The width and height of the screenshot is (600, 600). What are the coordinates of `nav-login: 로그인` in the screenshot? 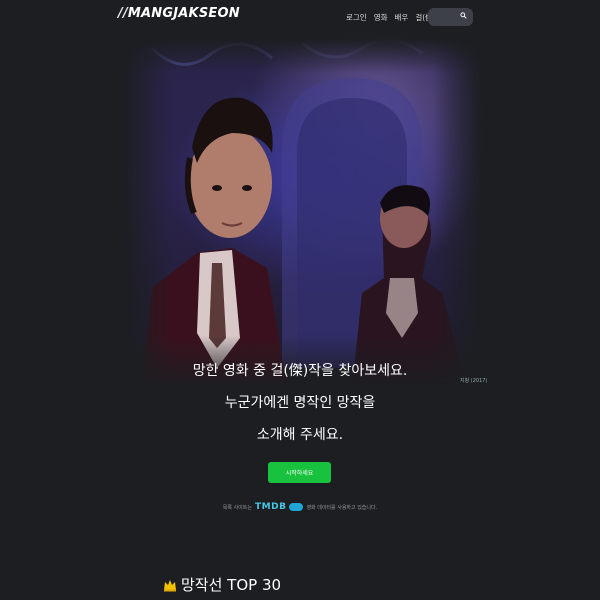 It's located at (356, 17).